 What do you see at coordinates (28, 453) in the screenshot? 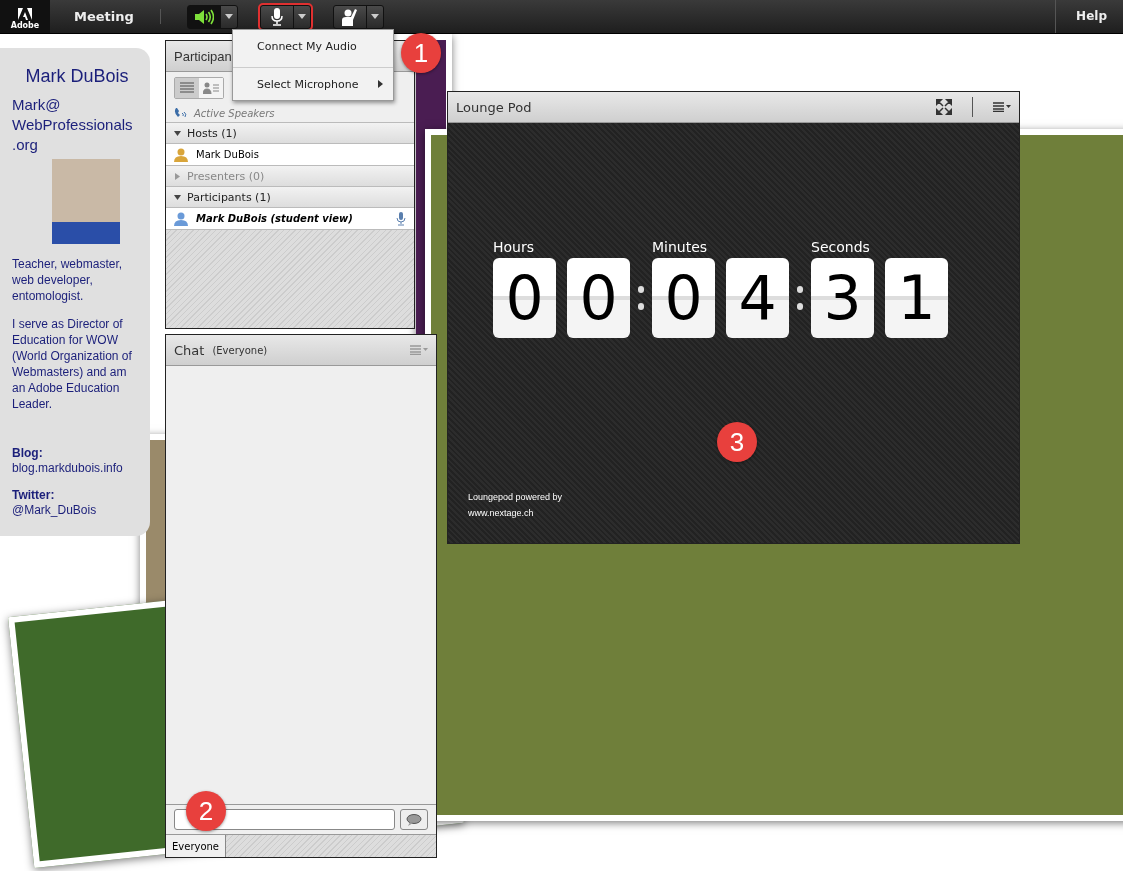
I see `blog-label: Blog:` at bounding box center [28, 453].